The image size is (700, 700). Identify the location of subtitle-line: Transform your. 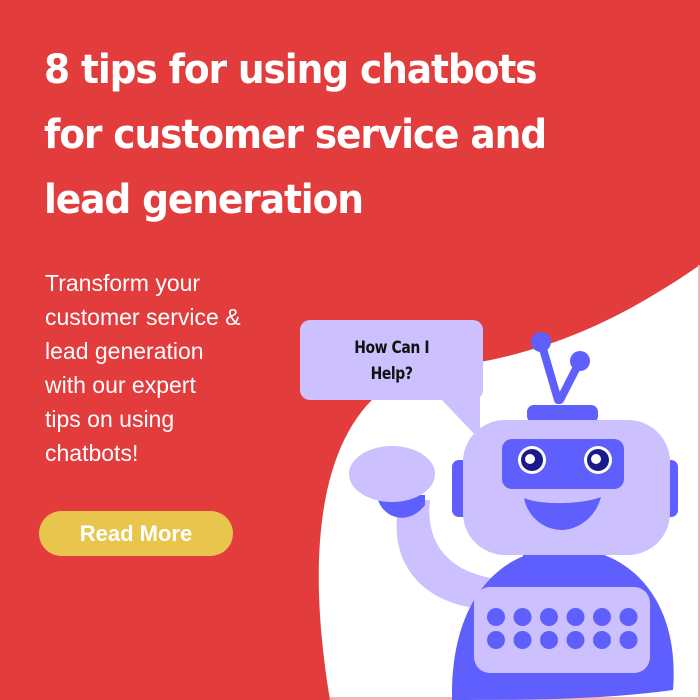
(123, 283).